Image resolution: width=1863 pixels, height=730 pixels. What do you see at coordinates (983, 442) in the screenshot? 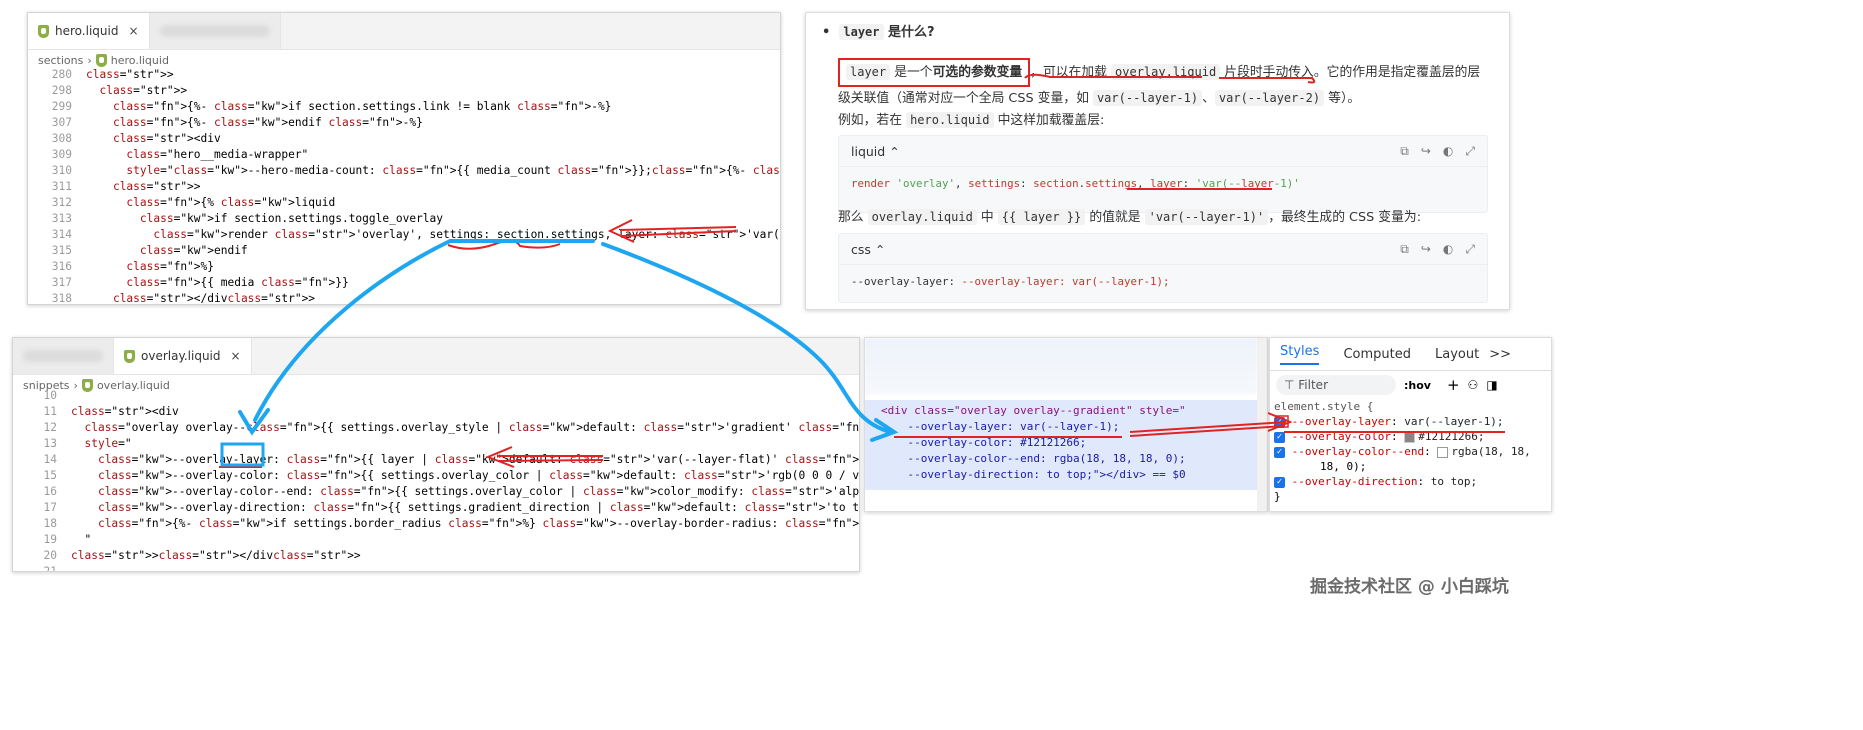
I see `dom-line: --overlay-color: #12121266;` at bounding box center [983, 442].